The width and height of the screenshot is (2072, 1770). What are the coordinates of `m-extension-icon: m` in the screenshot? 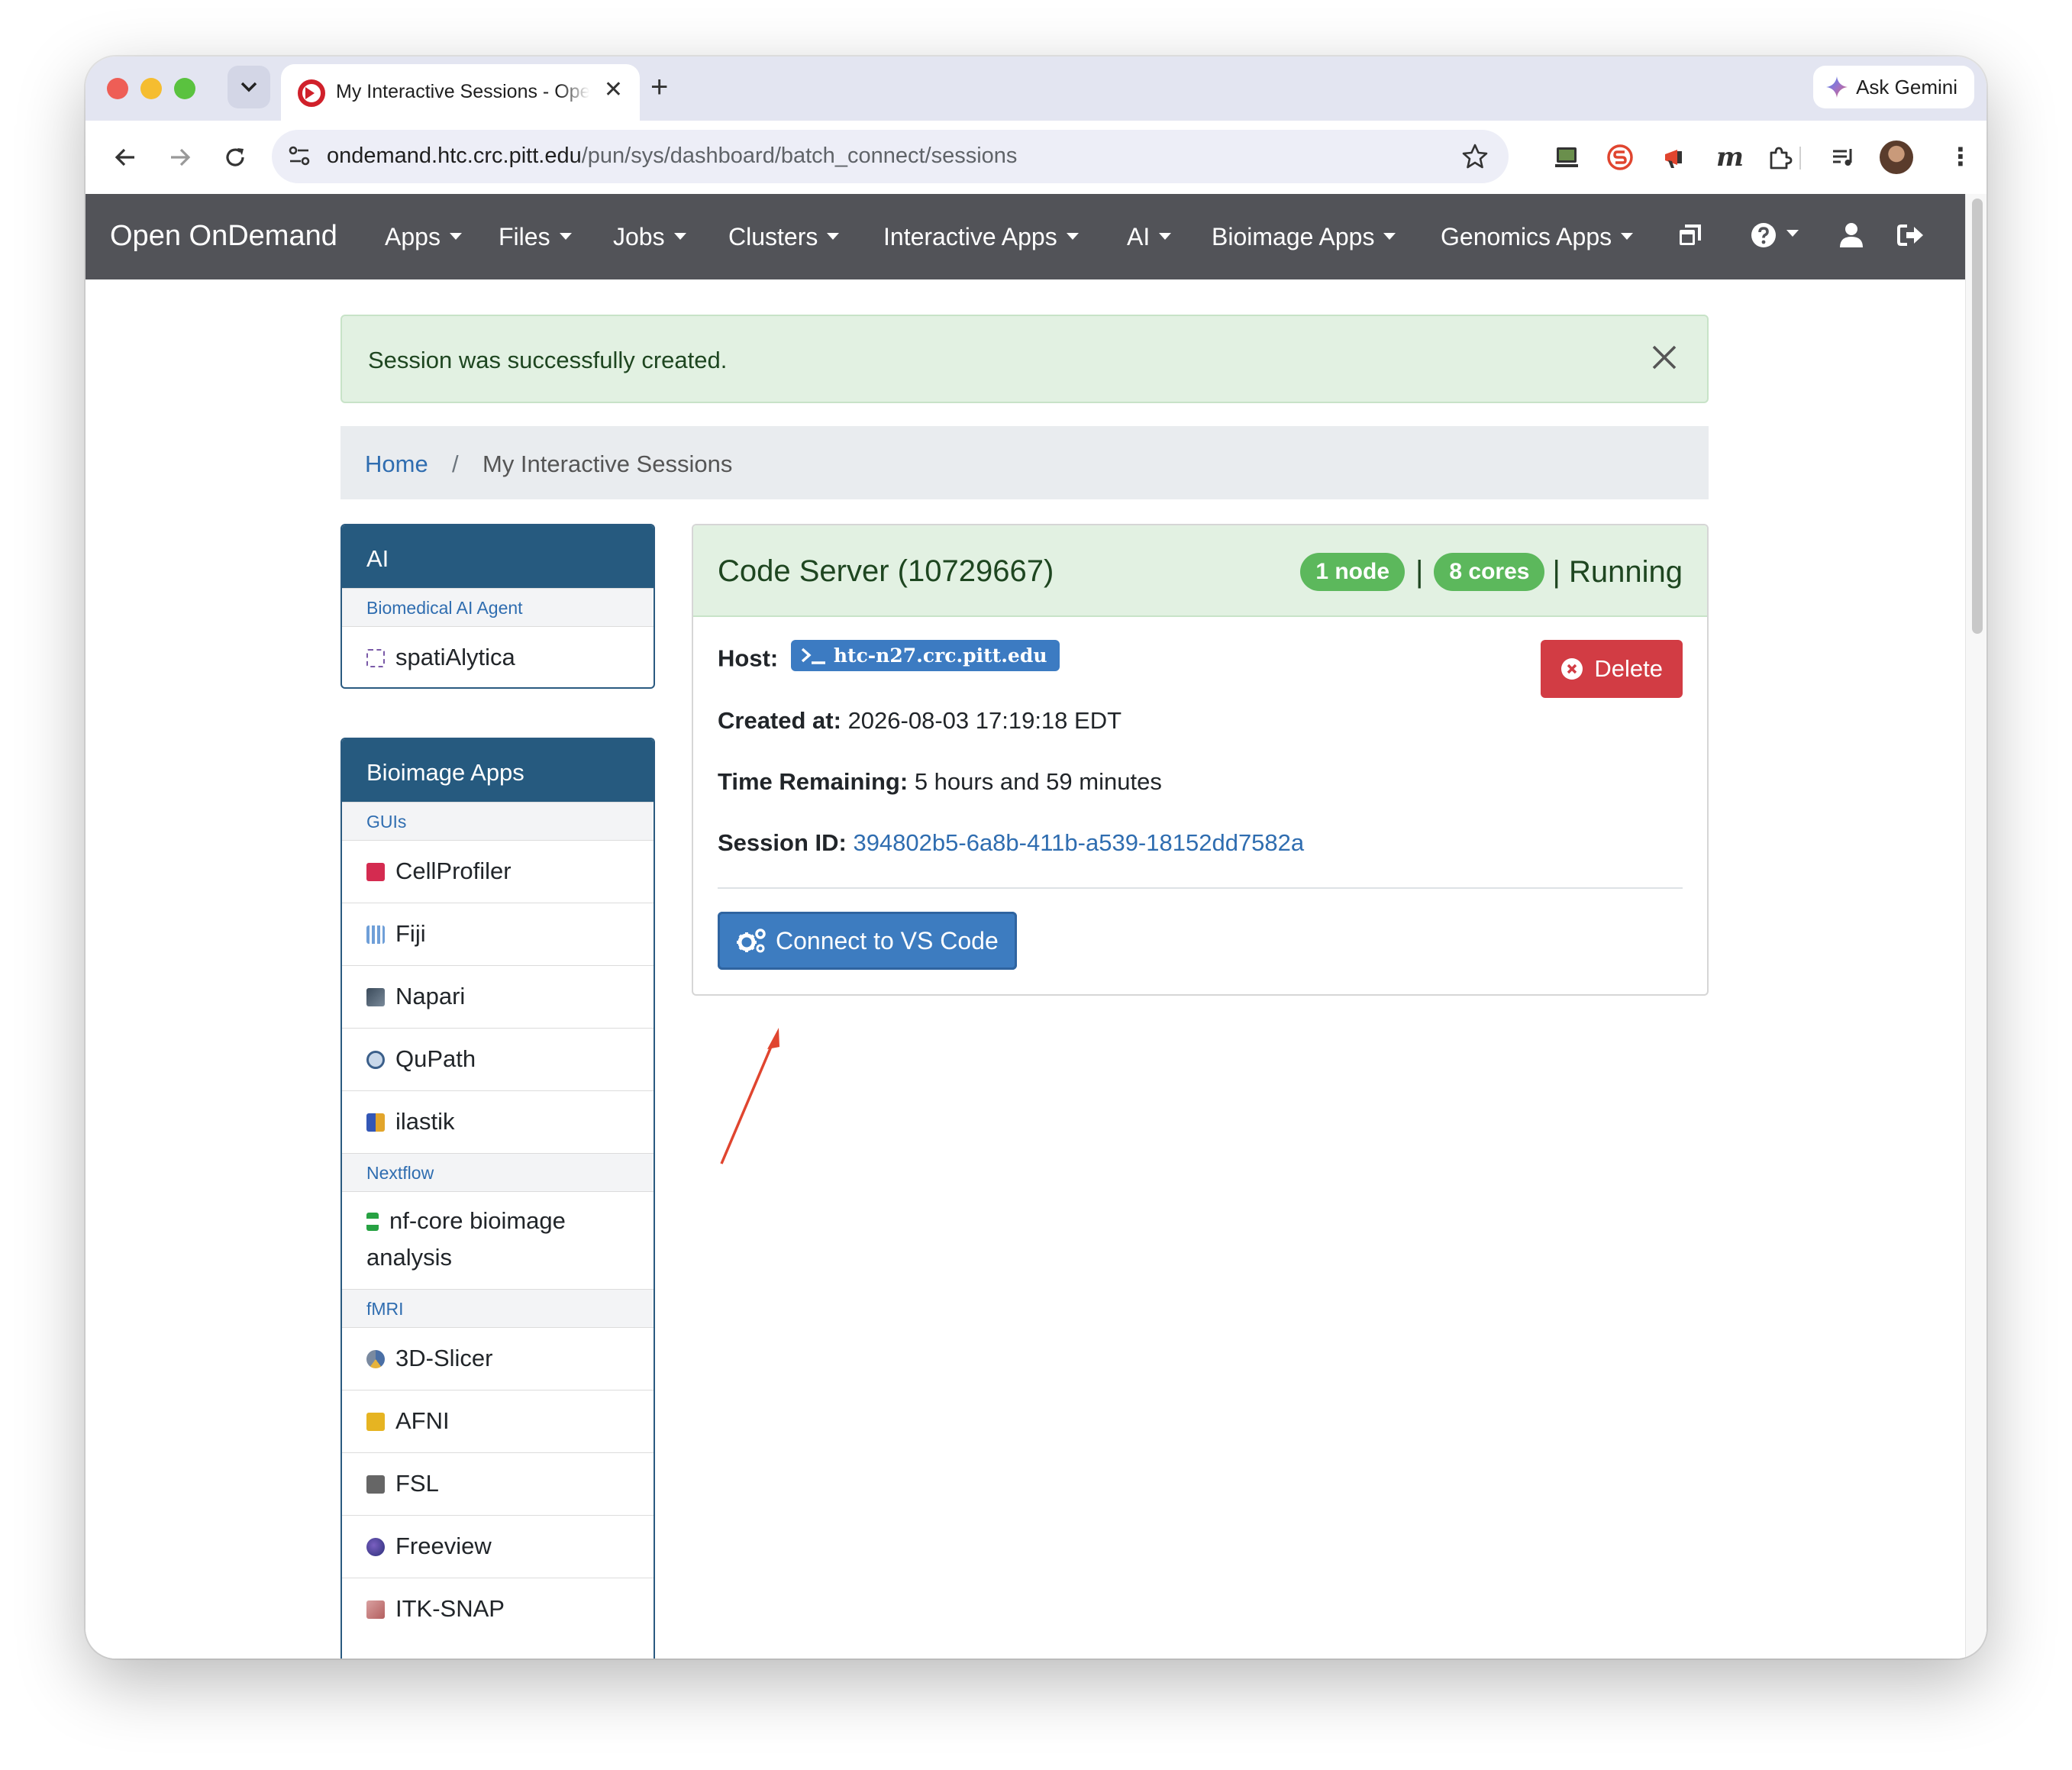 It's located at (1730, 157).